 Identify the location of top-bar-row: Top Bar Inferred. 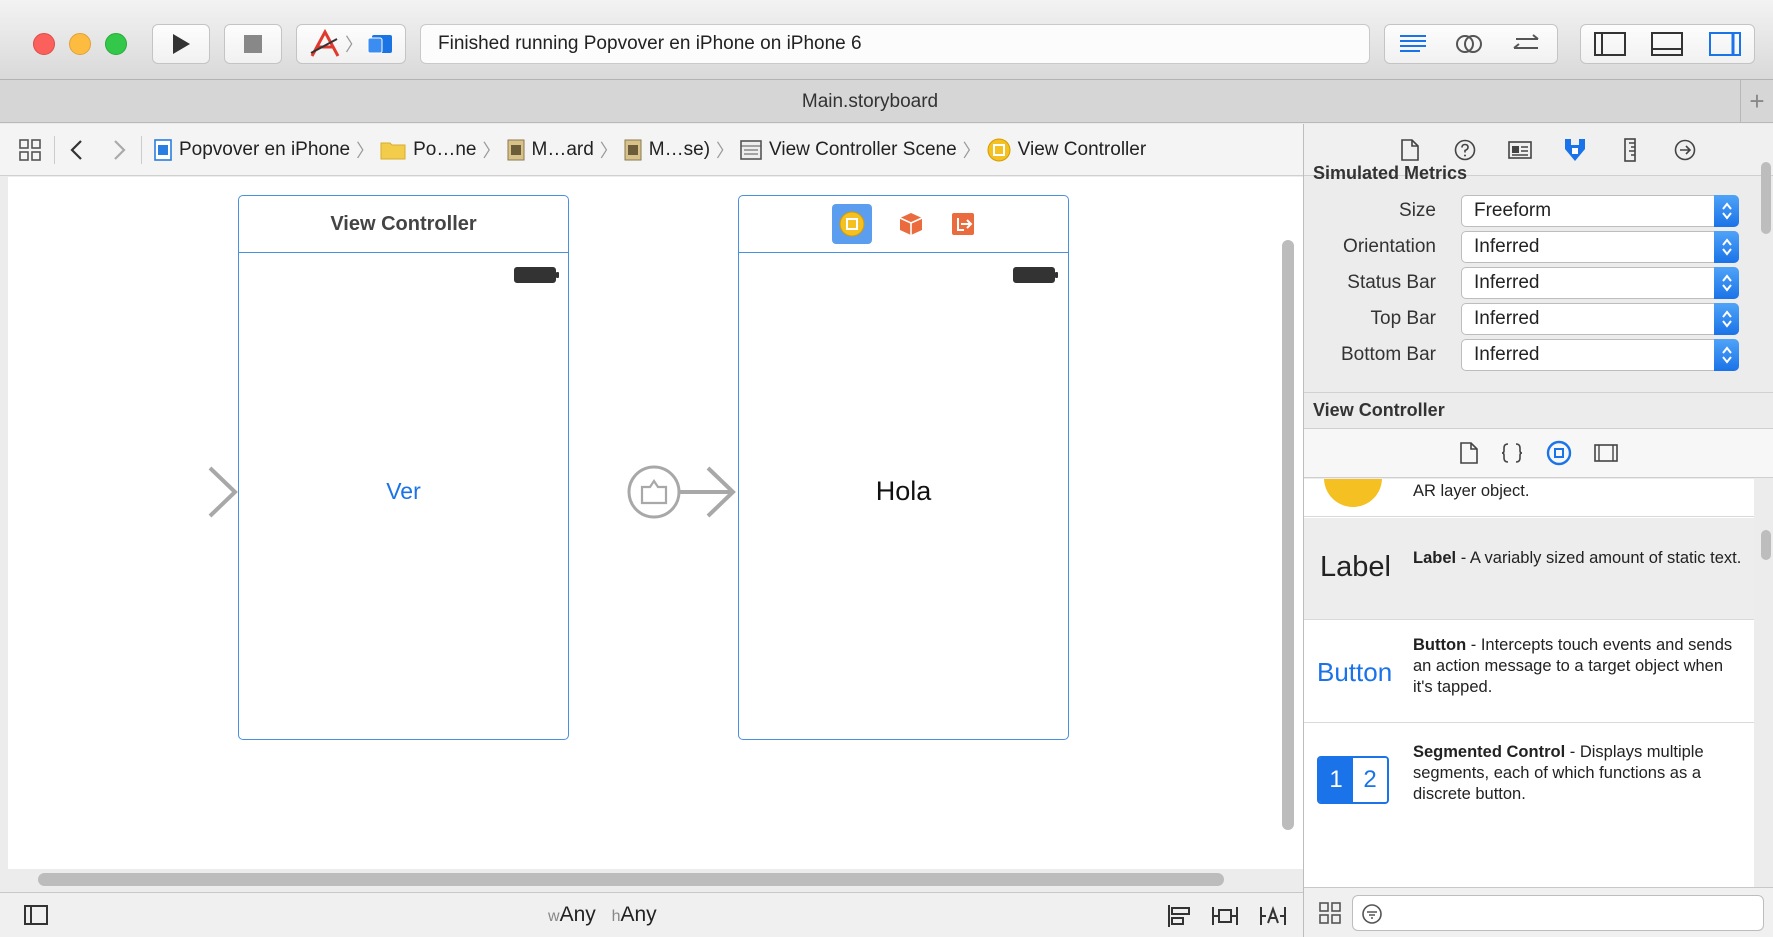
(1524, 319).